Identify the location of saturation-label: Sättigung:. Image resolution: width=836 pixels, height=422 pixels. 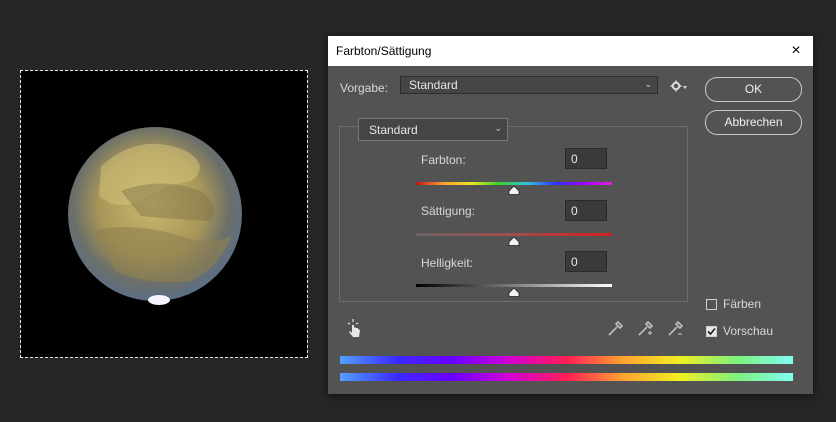
(448, 211).